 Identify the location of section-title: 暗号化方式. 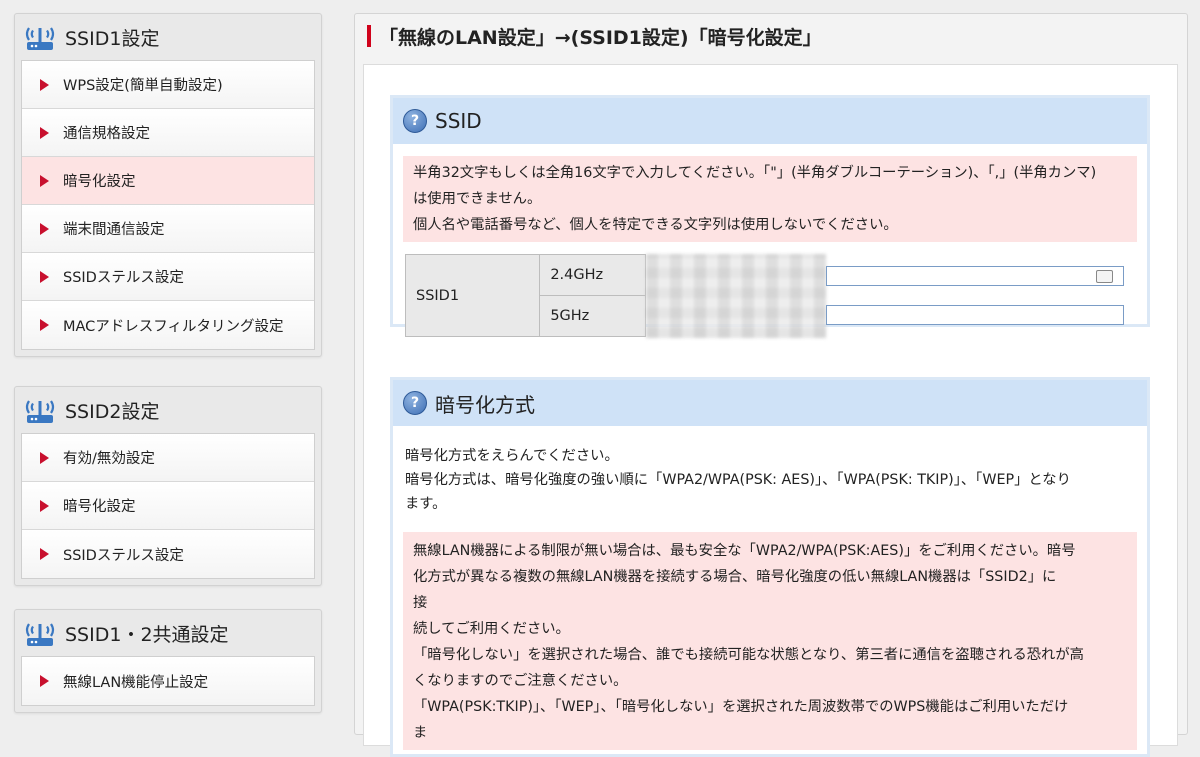
(485, 404).